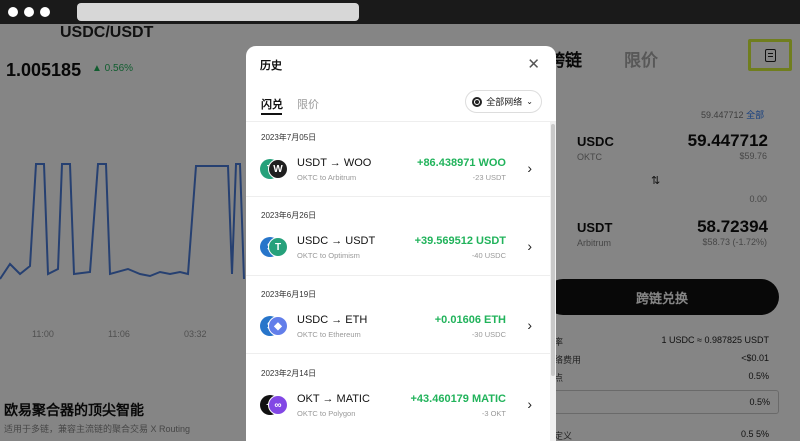 The width and height of the screenshot is (800, 442). Describe the element at coordinates (529, 101) in the screenshot. I see `chevron-down-icon: ⌄` at that location.